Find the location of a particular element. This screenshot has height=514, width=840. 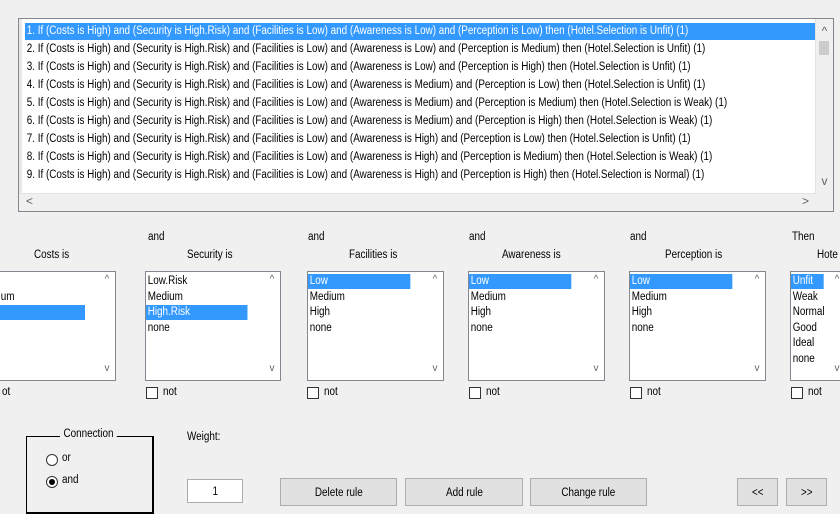

change-rule-label: Change rule is located at coordinates (588, 493).